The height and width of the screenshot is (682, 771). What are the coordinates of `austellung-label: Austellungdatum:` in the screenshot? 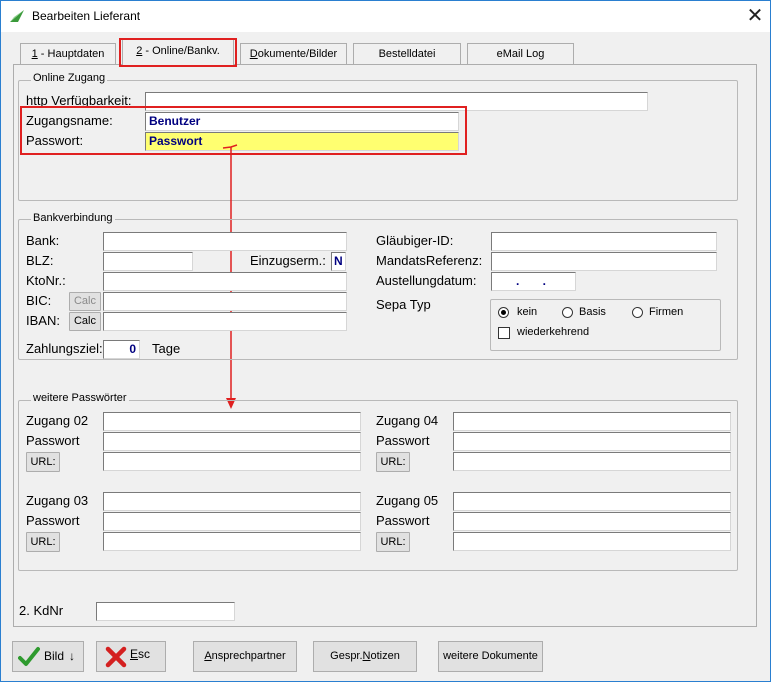 It's located at (426, 280).